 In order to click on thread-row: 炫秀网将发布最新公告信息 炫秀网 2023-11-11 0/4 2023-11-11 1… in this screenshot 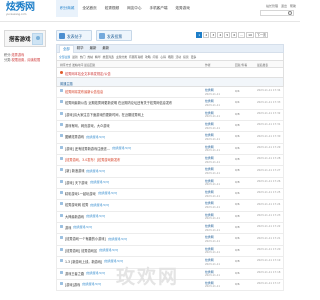, I will do `click(170, 93)`.